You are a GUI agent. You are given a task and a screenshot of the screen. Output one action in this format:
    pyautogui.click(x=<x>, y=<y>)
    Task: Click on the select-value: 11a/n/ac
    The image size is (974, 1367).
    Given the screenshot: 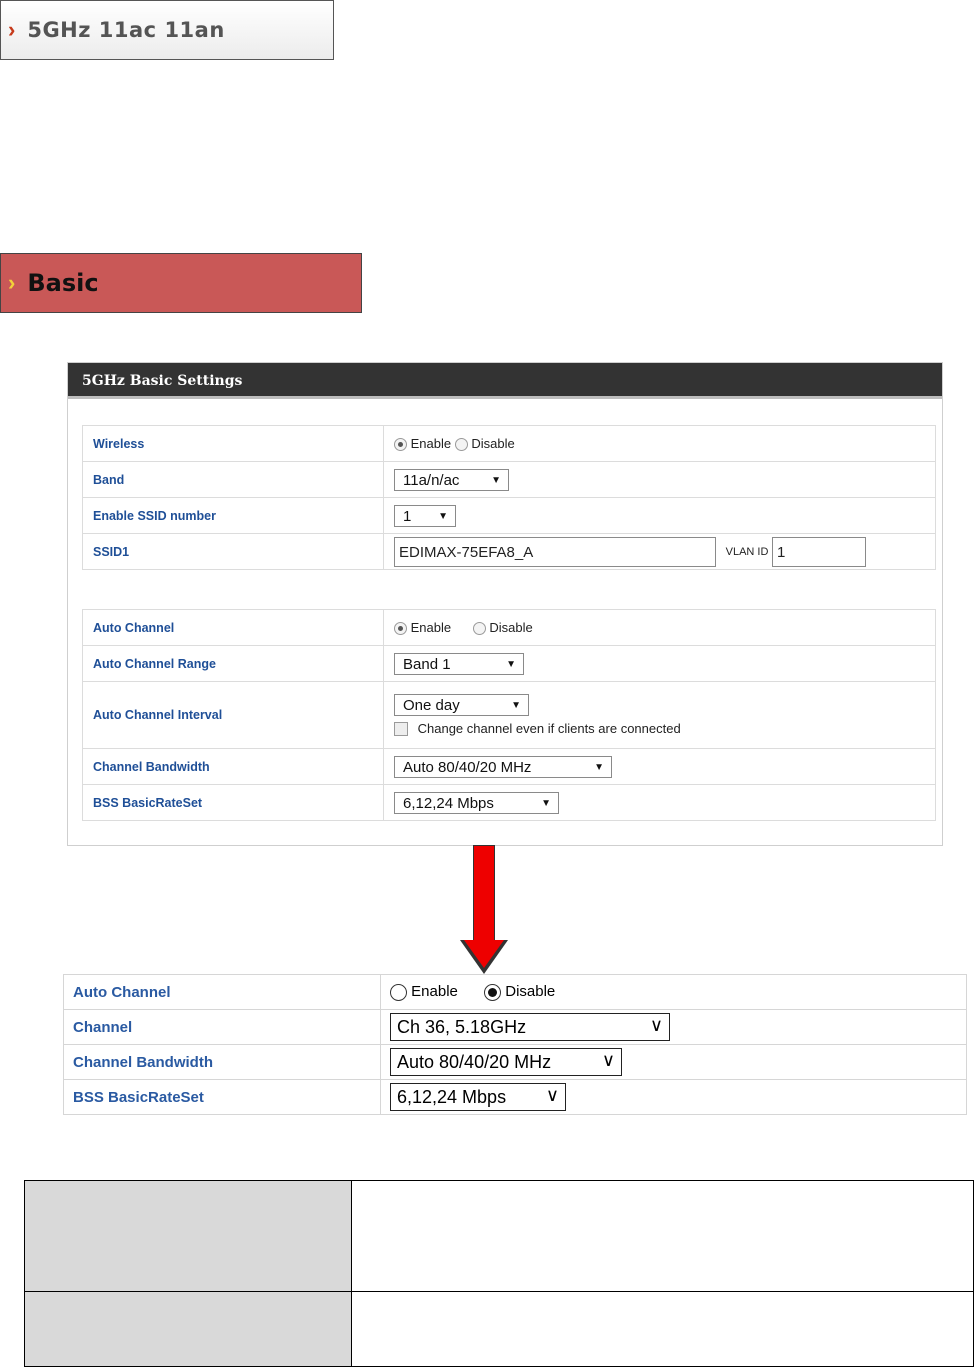 What is the action you would take?
    pyautogui.click(x=431, y=480)
    